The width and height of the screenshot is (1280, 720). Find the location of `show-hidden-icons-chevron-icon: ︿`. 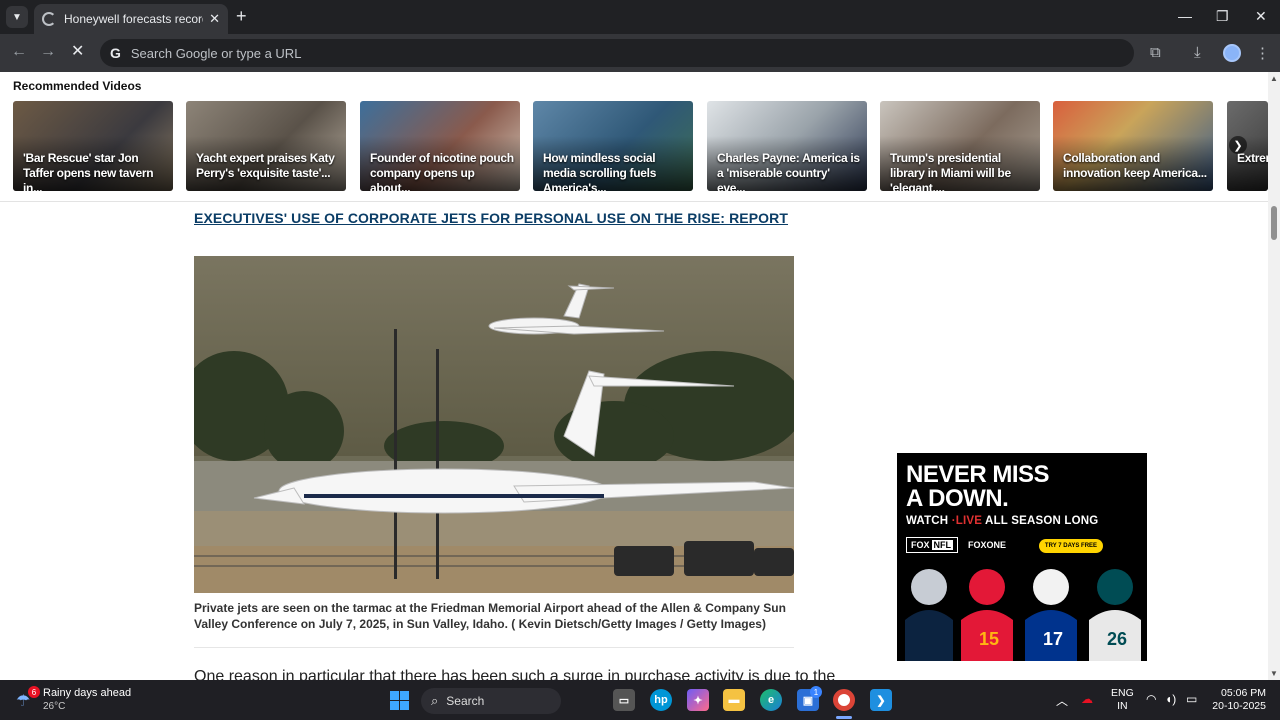

show-hidden-icons-chevron-icon: ︿ is located at coordinates (1062, 700).